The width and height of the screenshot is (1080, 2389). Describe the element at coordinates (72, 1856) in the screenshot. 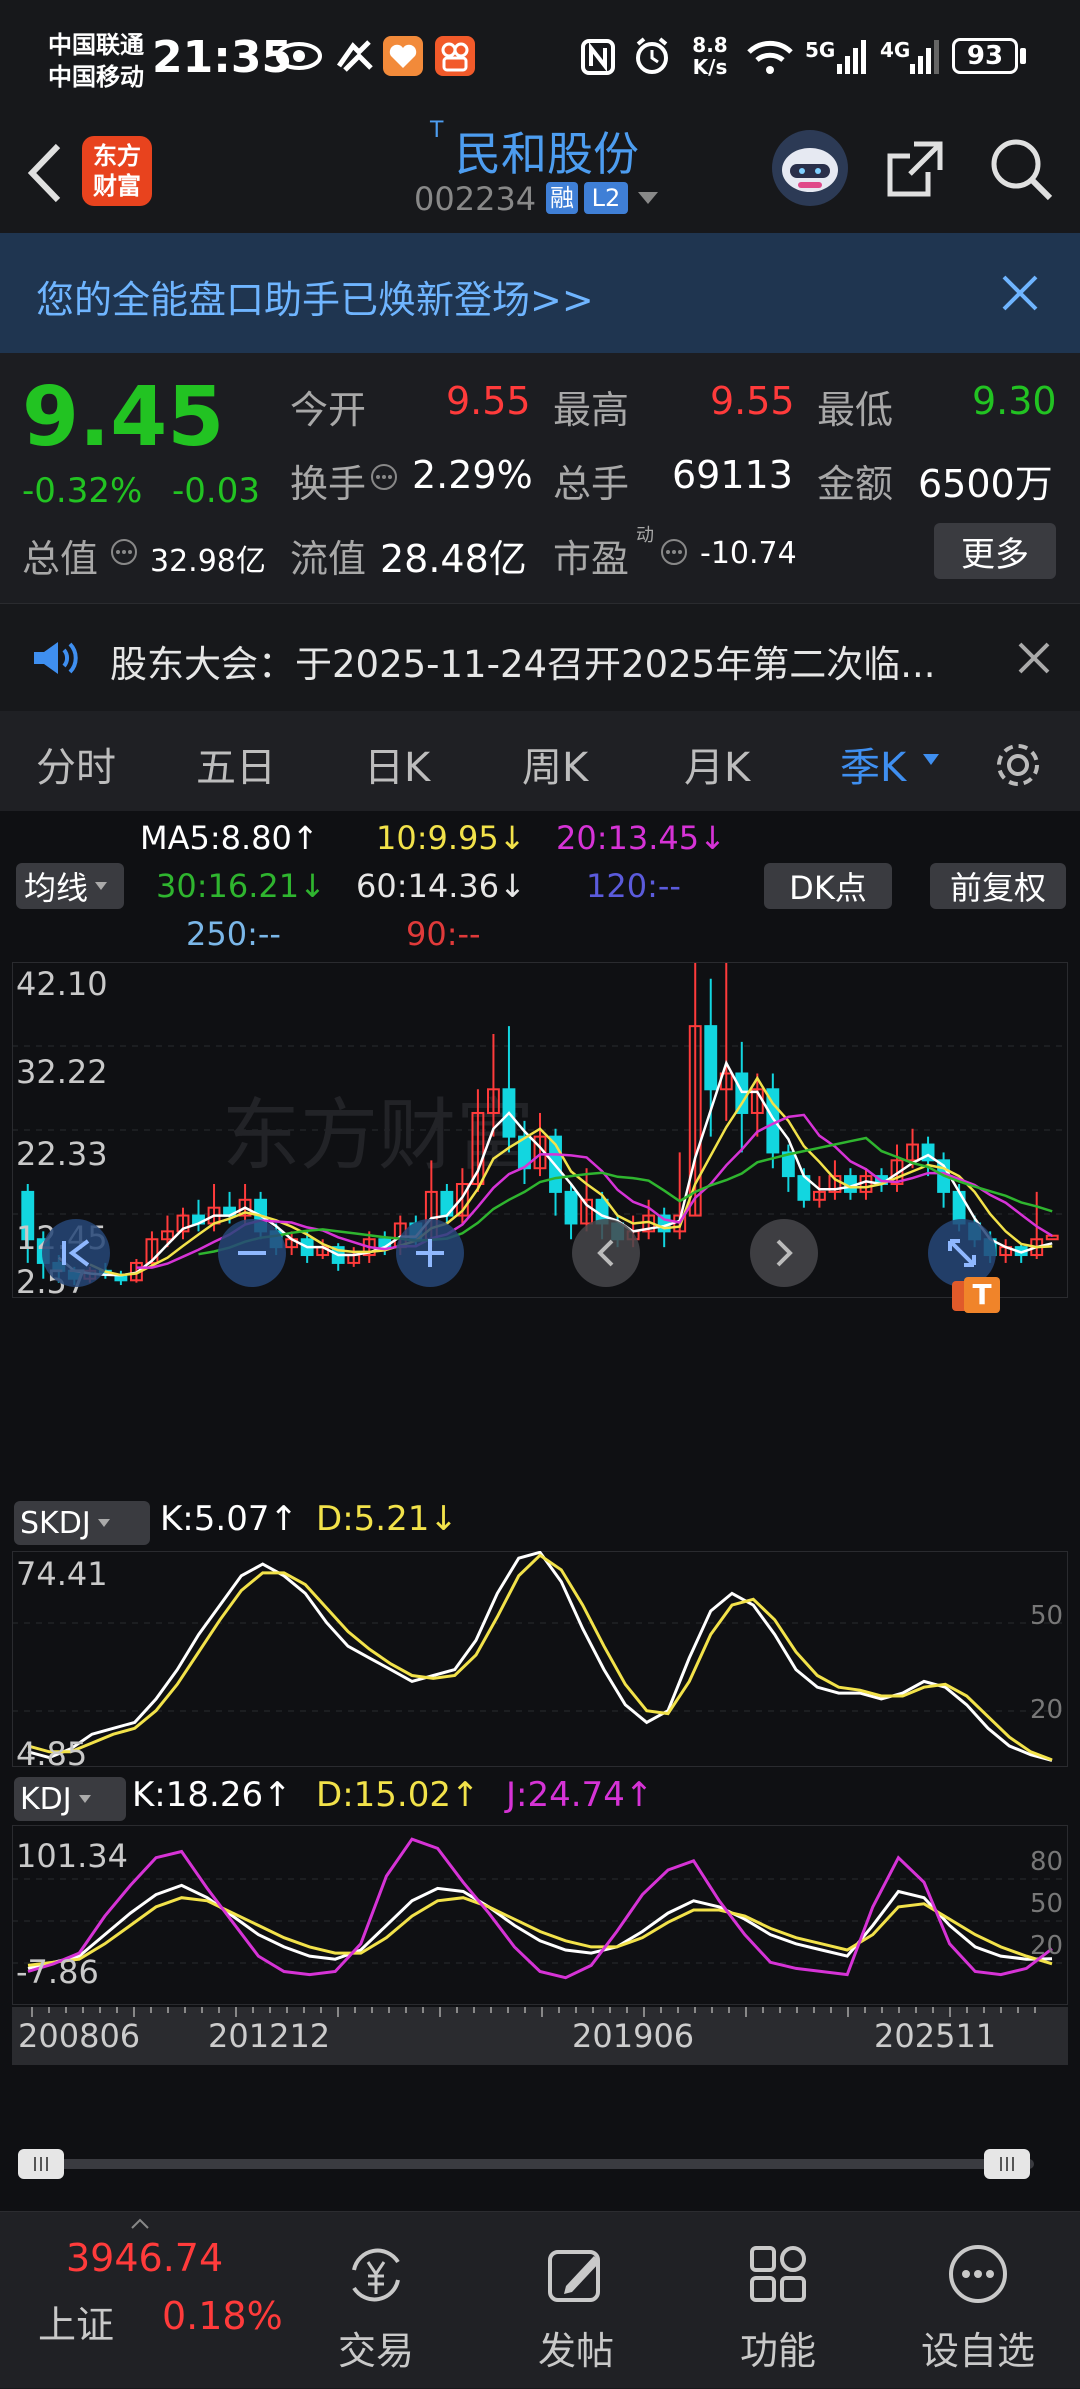

I see `kdj-y-max: 101.34` at that location.